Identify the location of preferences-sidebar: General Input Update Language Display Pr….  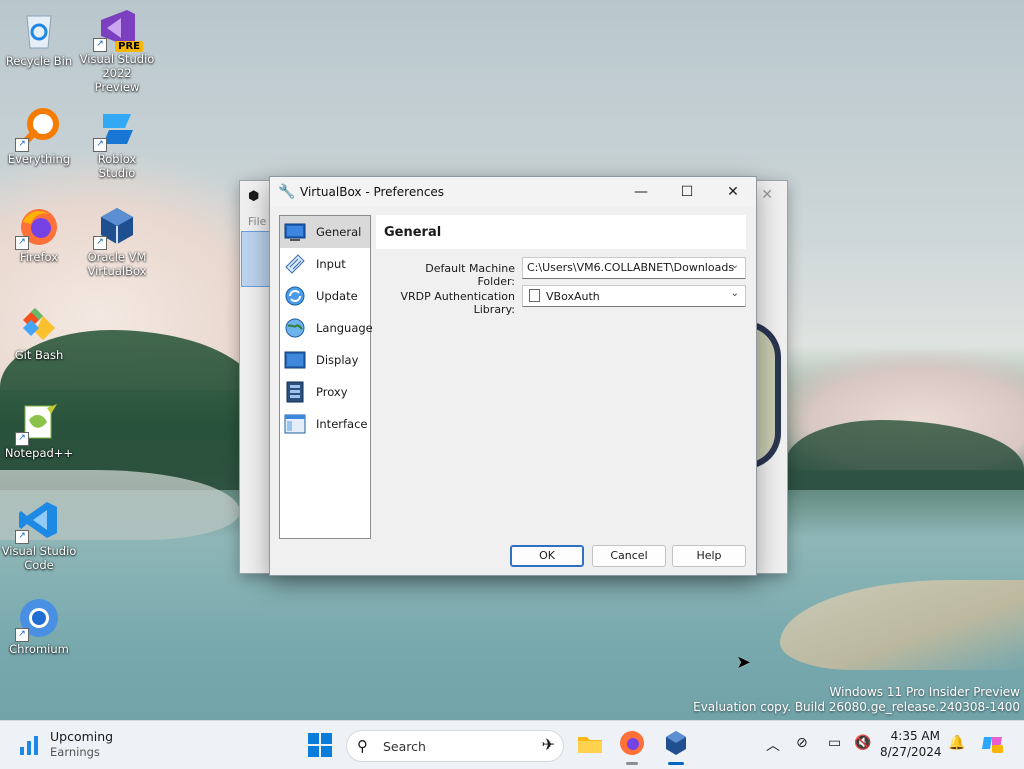
(326, 377).